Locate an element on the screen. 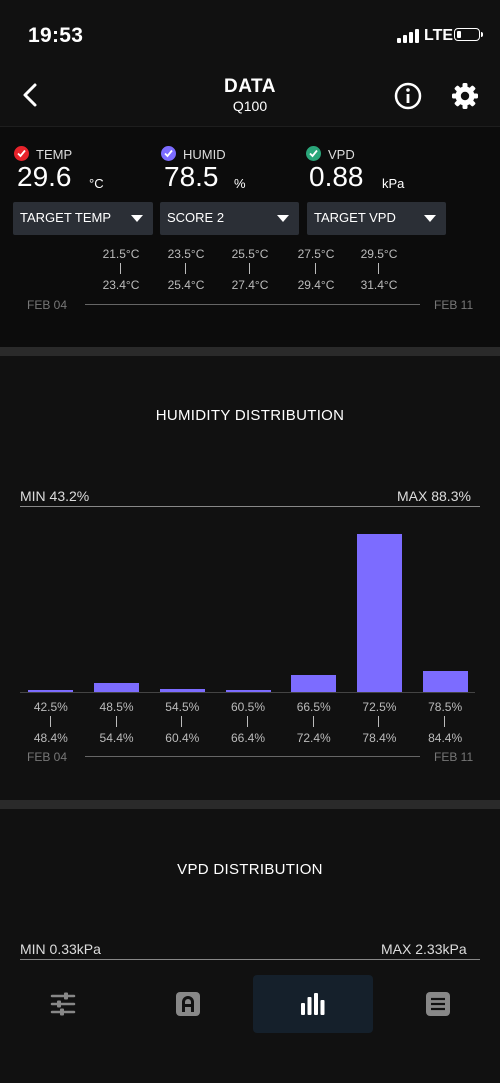 This screenshot has height=1083, width=500. metric-label: VPD is located at coordinates (341, 154).